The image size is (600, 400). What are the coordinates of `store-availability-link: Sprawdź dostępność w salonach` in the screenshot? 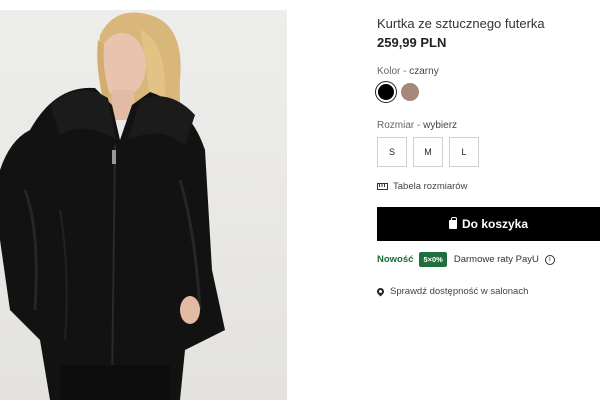 It's located at (452, 291).